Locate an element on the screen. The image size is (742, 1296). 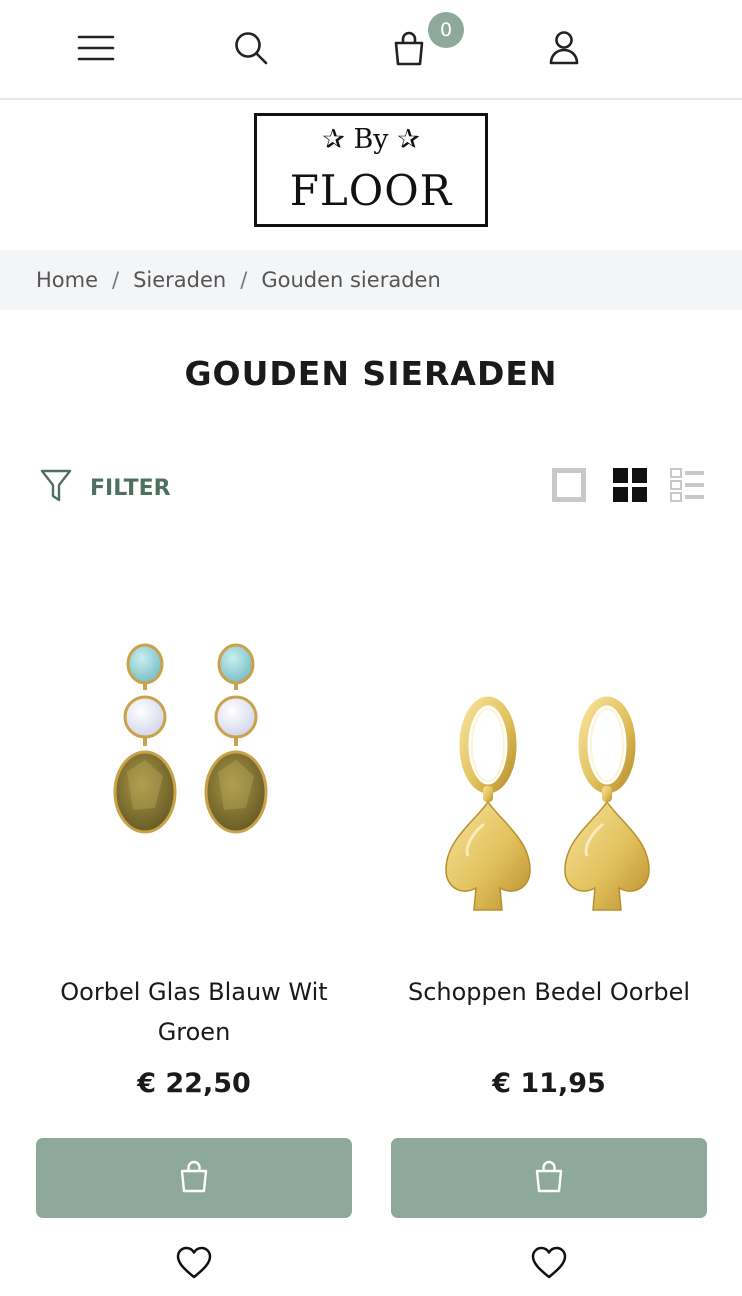
store-logo: ✰ By ✰ FLOOR is located at coordinates (371, 170).